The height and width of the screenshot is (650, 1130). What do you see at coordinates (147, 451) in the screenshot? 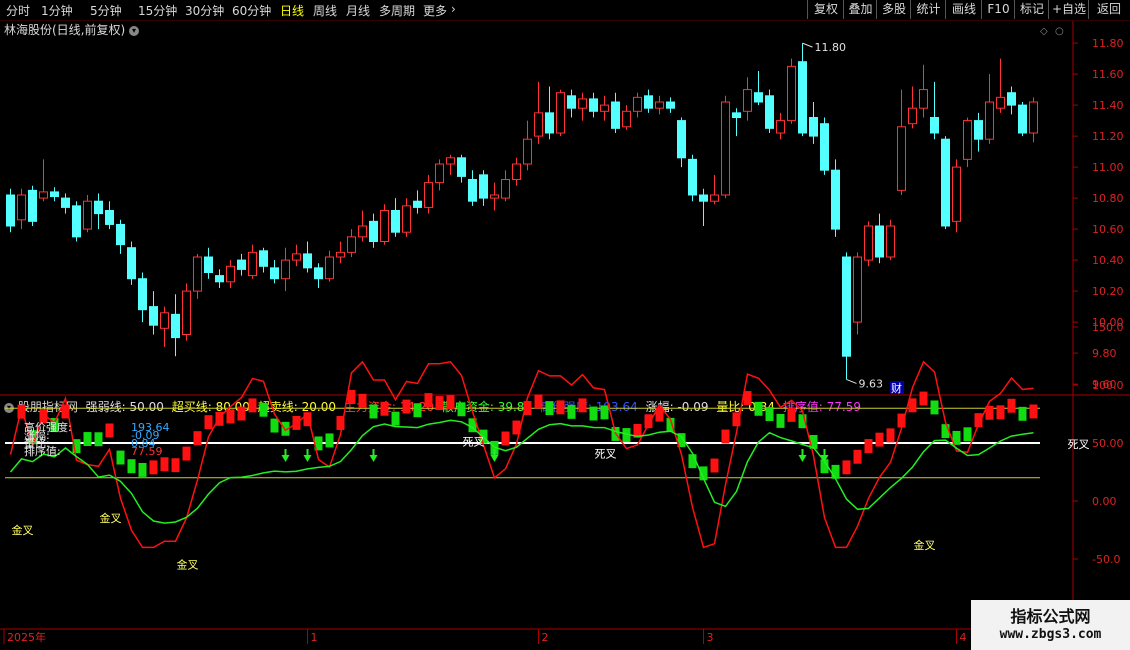
I see `overlay-value: 77.59` at bounding box center [147, 451].